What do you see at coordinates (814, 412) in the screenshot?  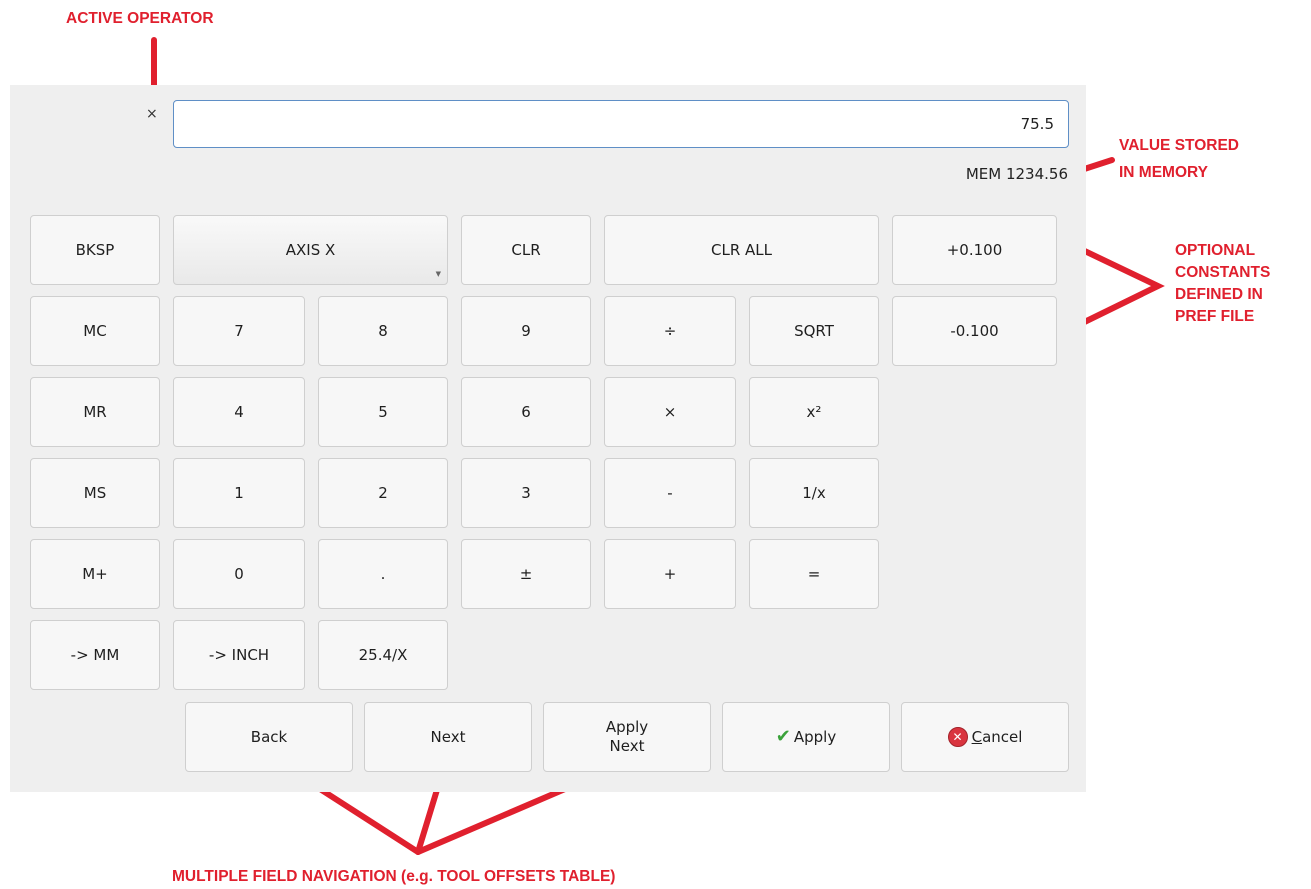 I see `square-button: x²` at bounding box center [814, 412].